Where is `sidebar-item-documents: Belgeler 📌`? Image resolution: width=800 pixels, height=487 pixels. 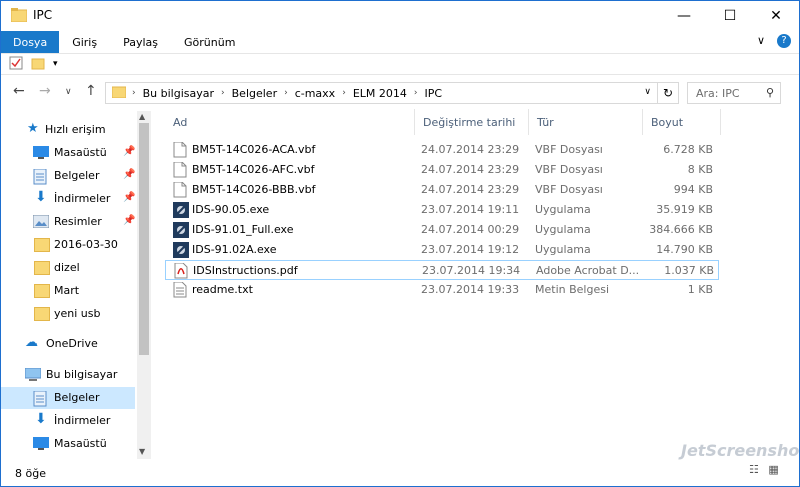 sidebar-item-documents: Belgeler 📌 is located at coordinates (68, 176).